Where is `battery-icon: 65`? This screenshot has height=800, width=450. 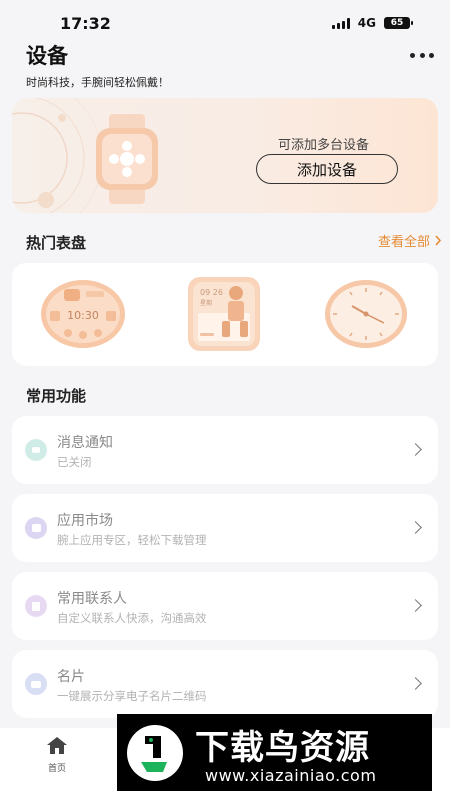
battery-icon: 65 is located at coordinates (398, 23).